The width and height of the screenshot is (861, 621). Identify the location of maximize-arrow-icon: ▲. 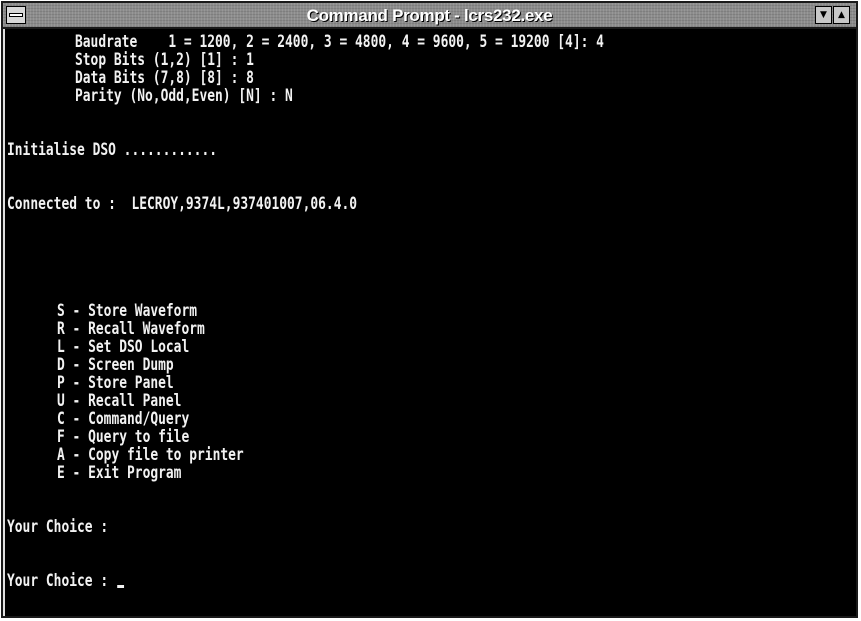
(841, 15).